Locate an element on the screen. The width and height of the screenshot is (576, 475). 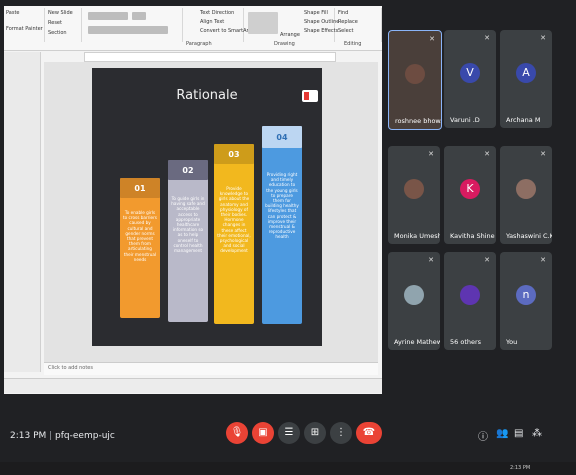
slide-title: Rationale is located at coordinates (207, 95).